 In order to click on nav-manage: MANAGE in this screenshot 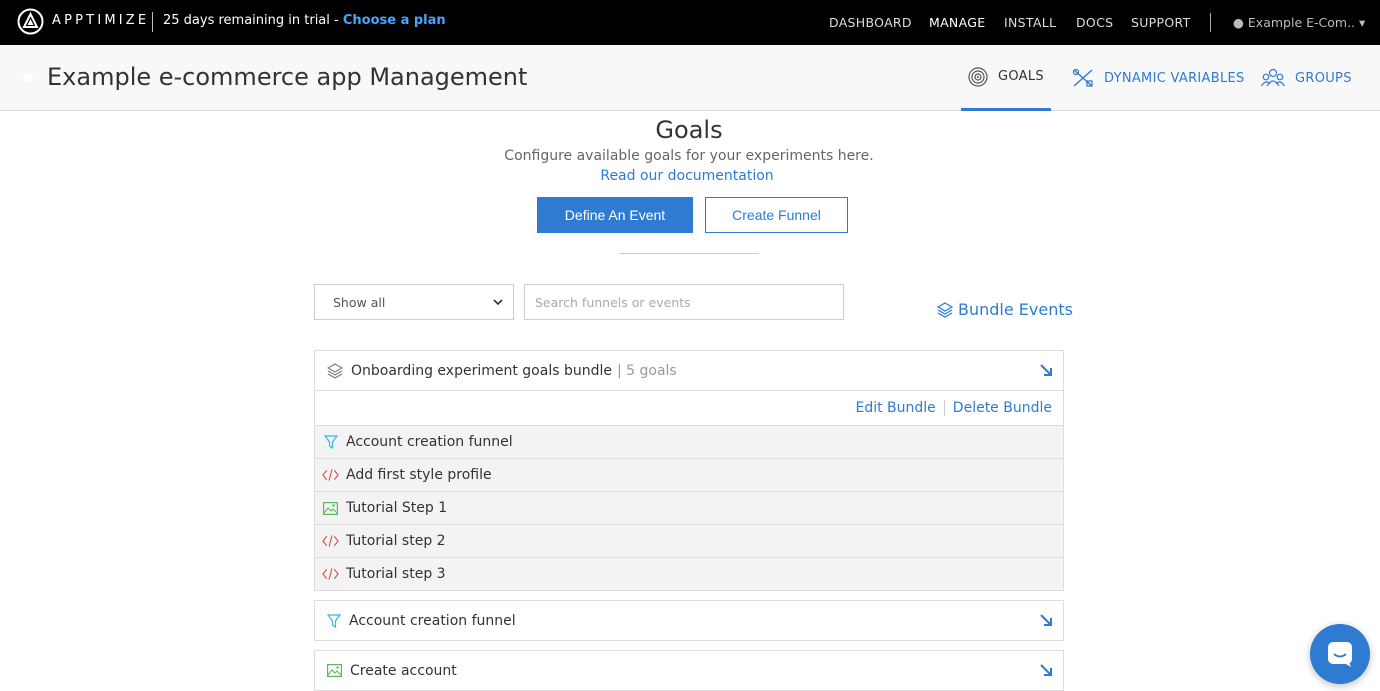, I will do `click(957, 22)`.